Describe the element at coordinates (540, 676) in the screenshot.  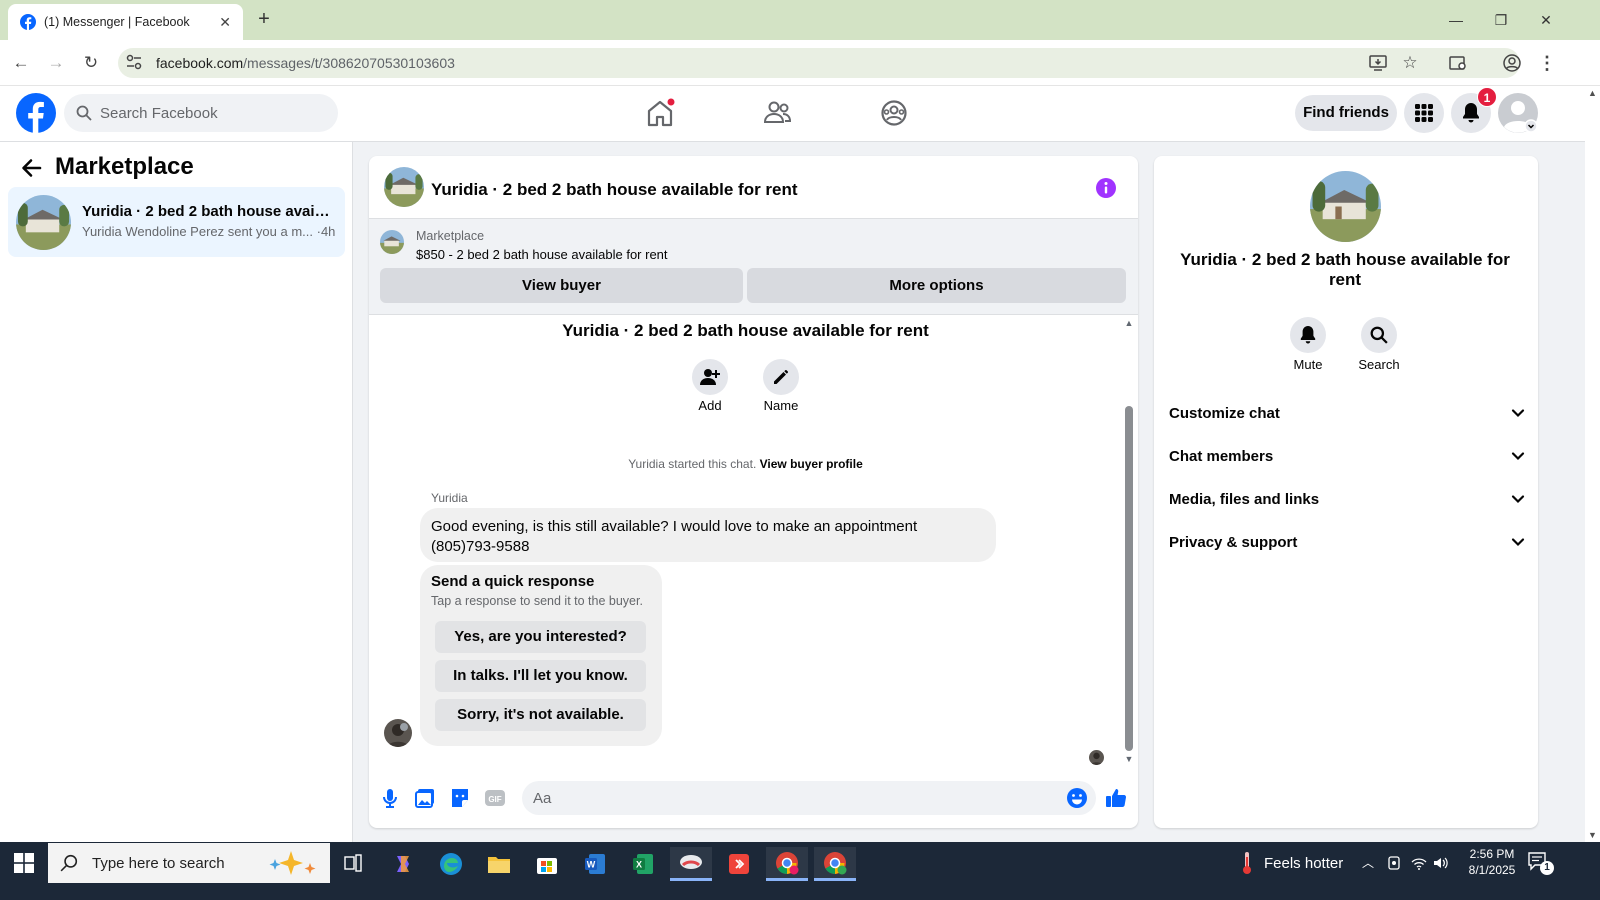
I see `quick-response-in-talks: In talks. I'll let you know.` at that location.